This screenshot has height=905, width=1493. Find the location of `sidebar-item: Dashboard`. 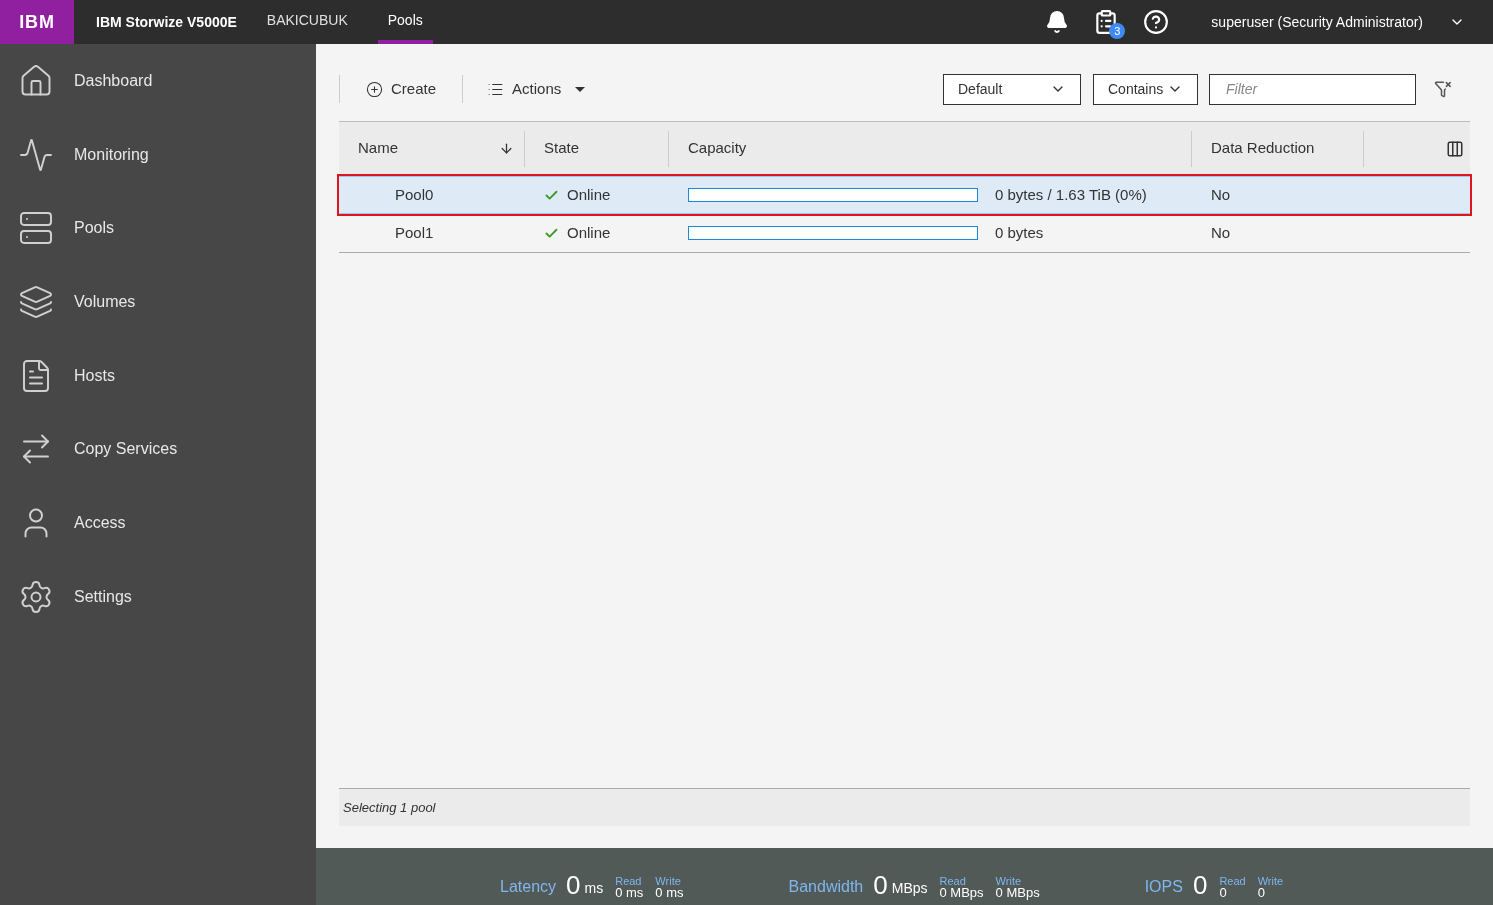

sidebar-item: Dashboard is located at coordinates (158, 81).